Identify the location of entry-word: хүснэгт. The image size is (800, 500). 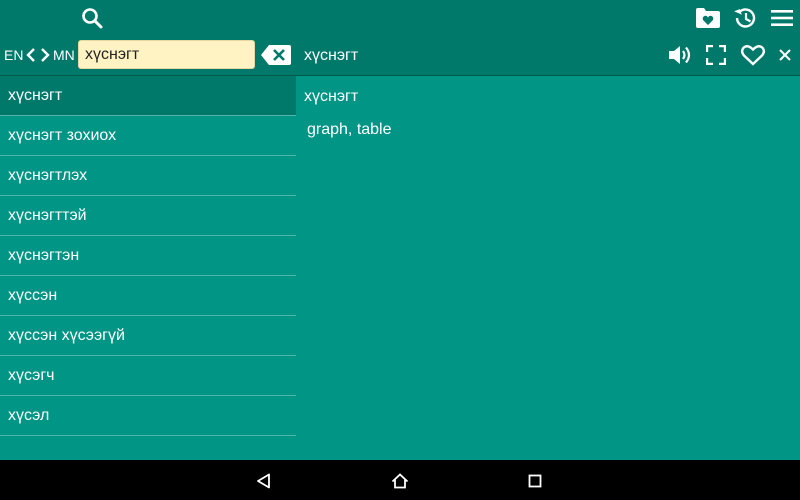
(331, 96).